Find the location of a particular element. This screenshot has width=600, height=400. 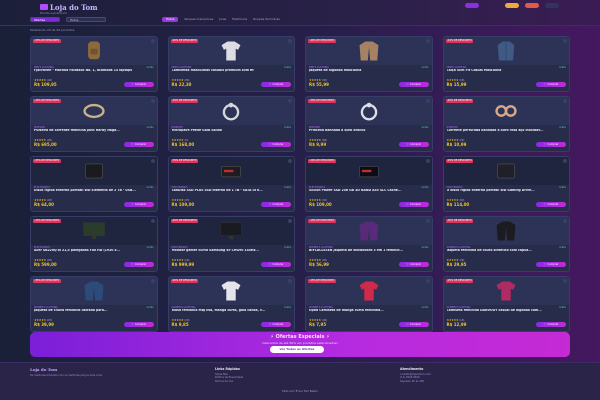

nav-link-womens-clothing: Roupas femininas is located at coordinates (266, 19).